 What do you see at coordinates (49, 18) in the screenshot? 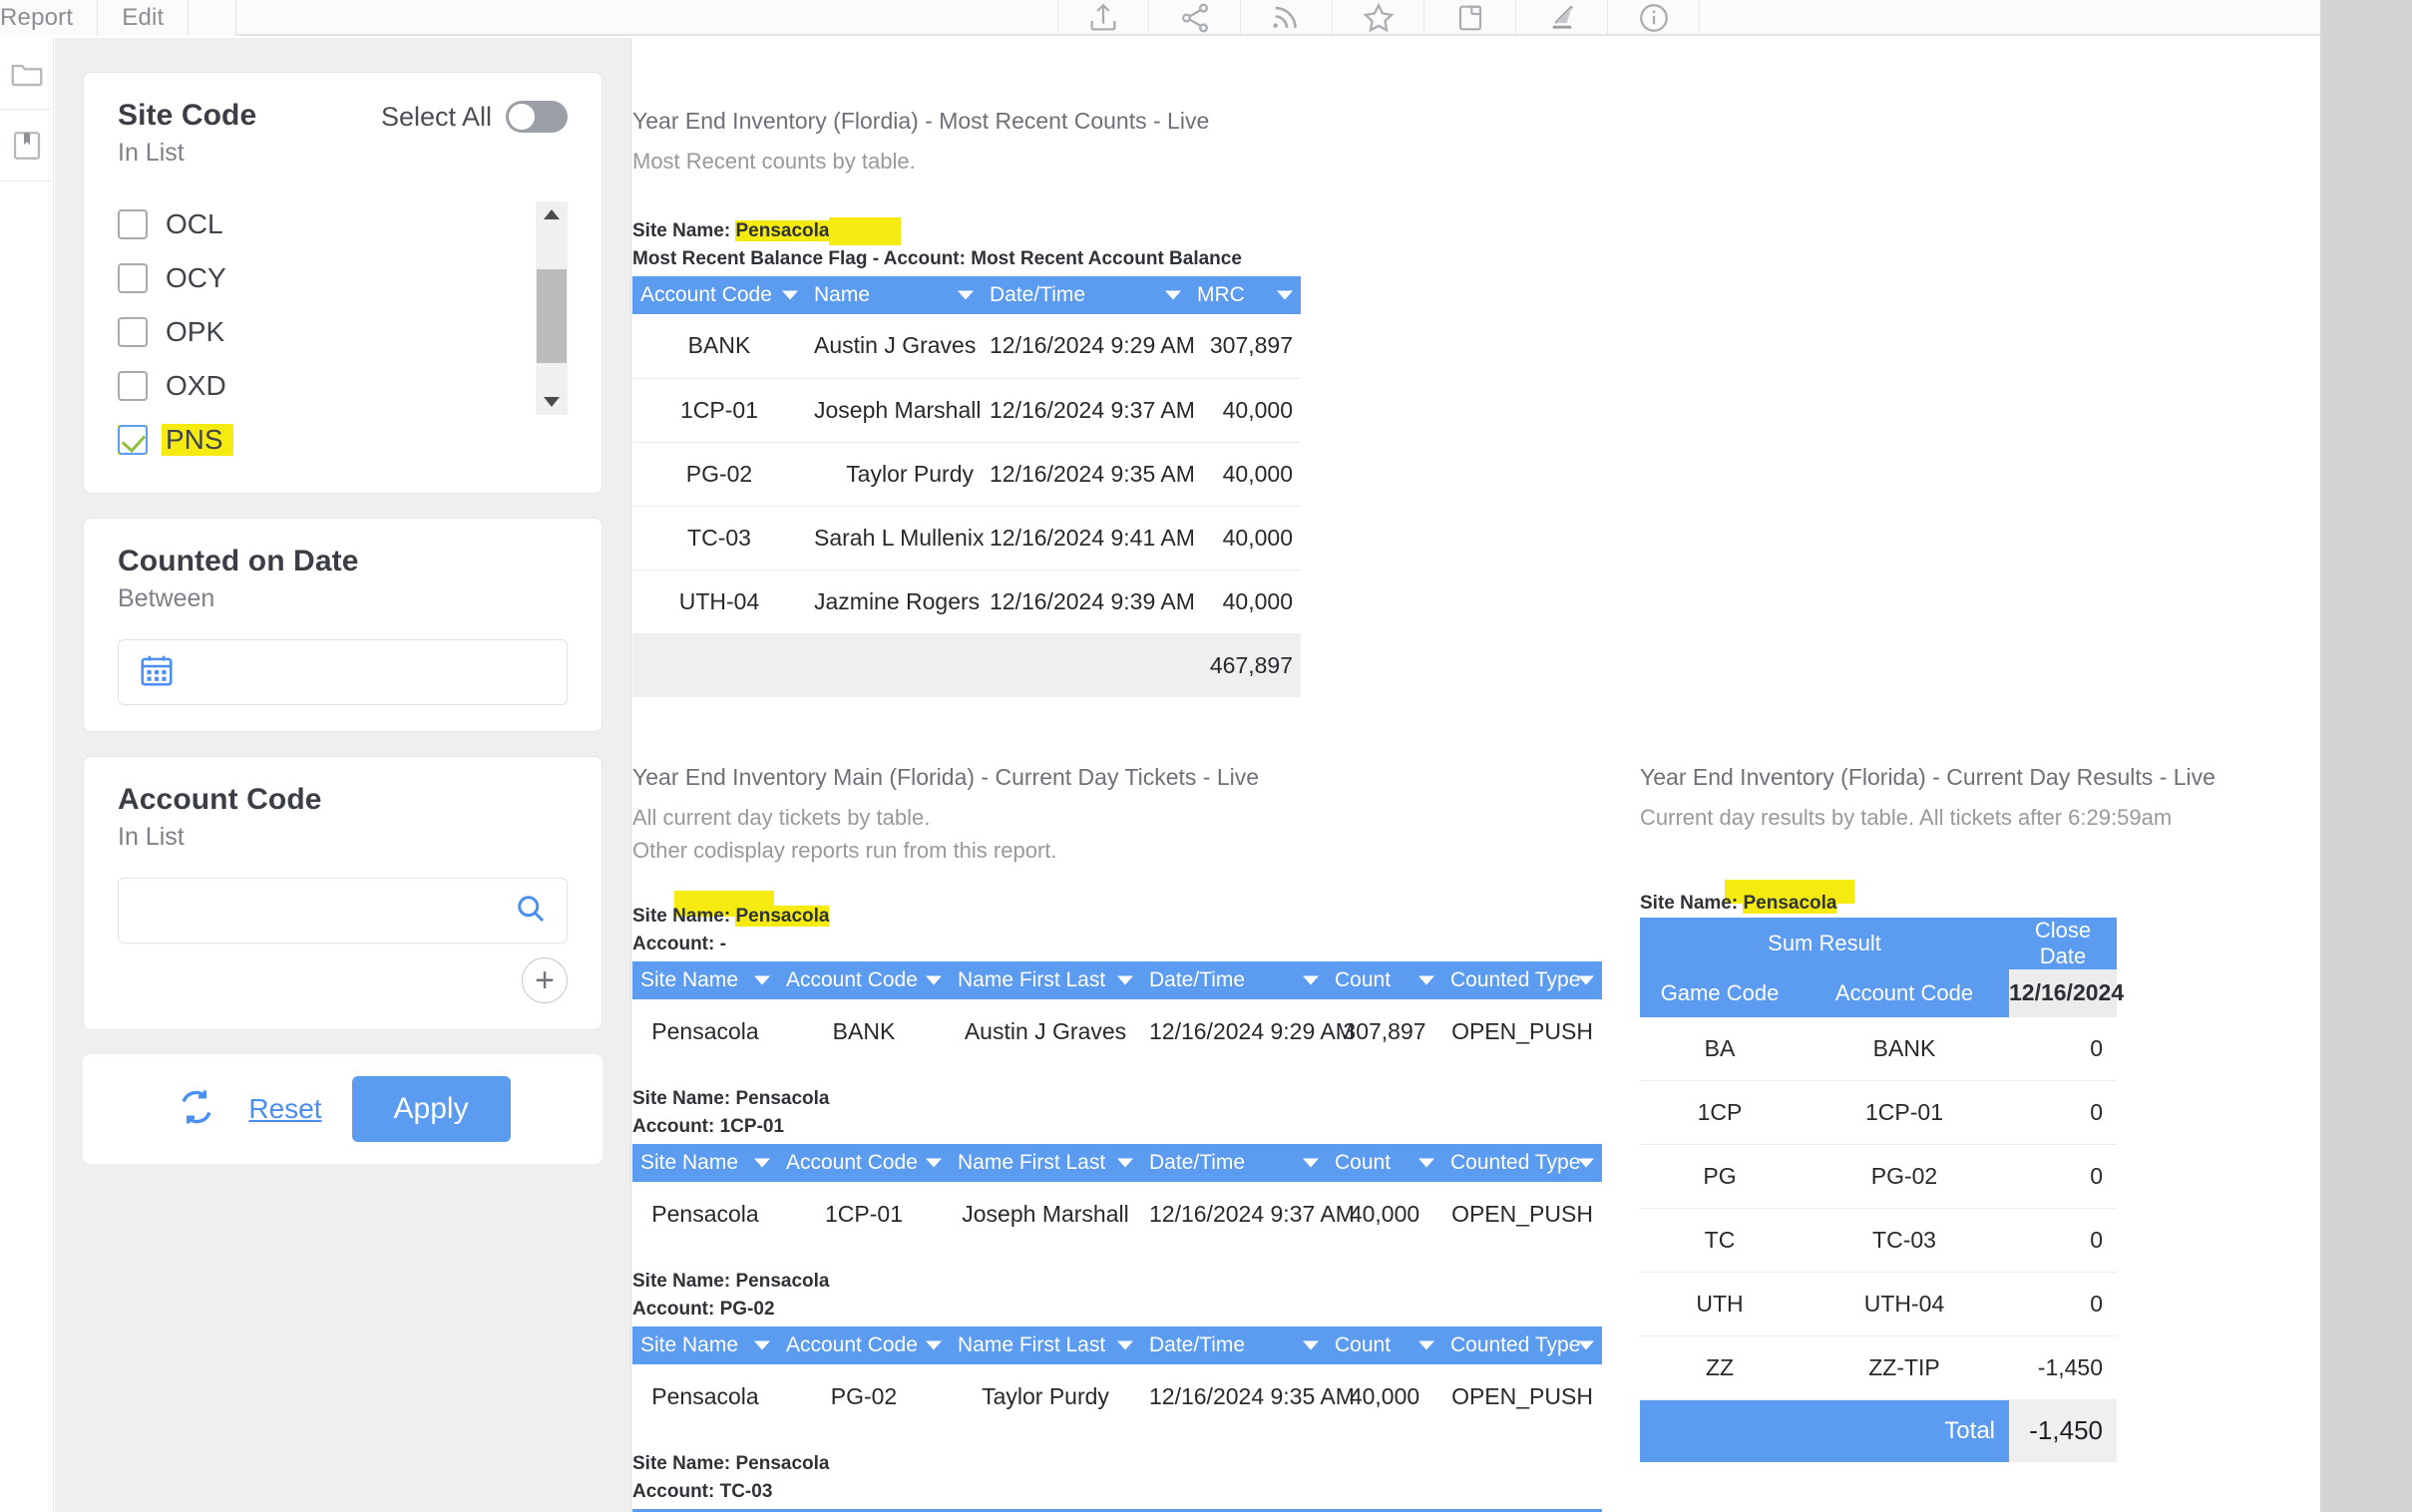
I see `tab-report: Report` at bounding box center [49, 18].